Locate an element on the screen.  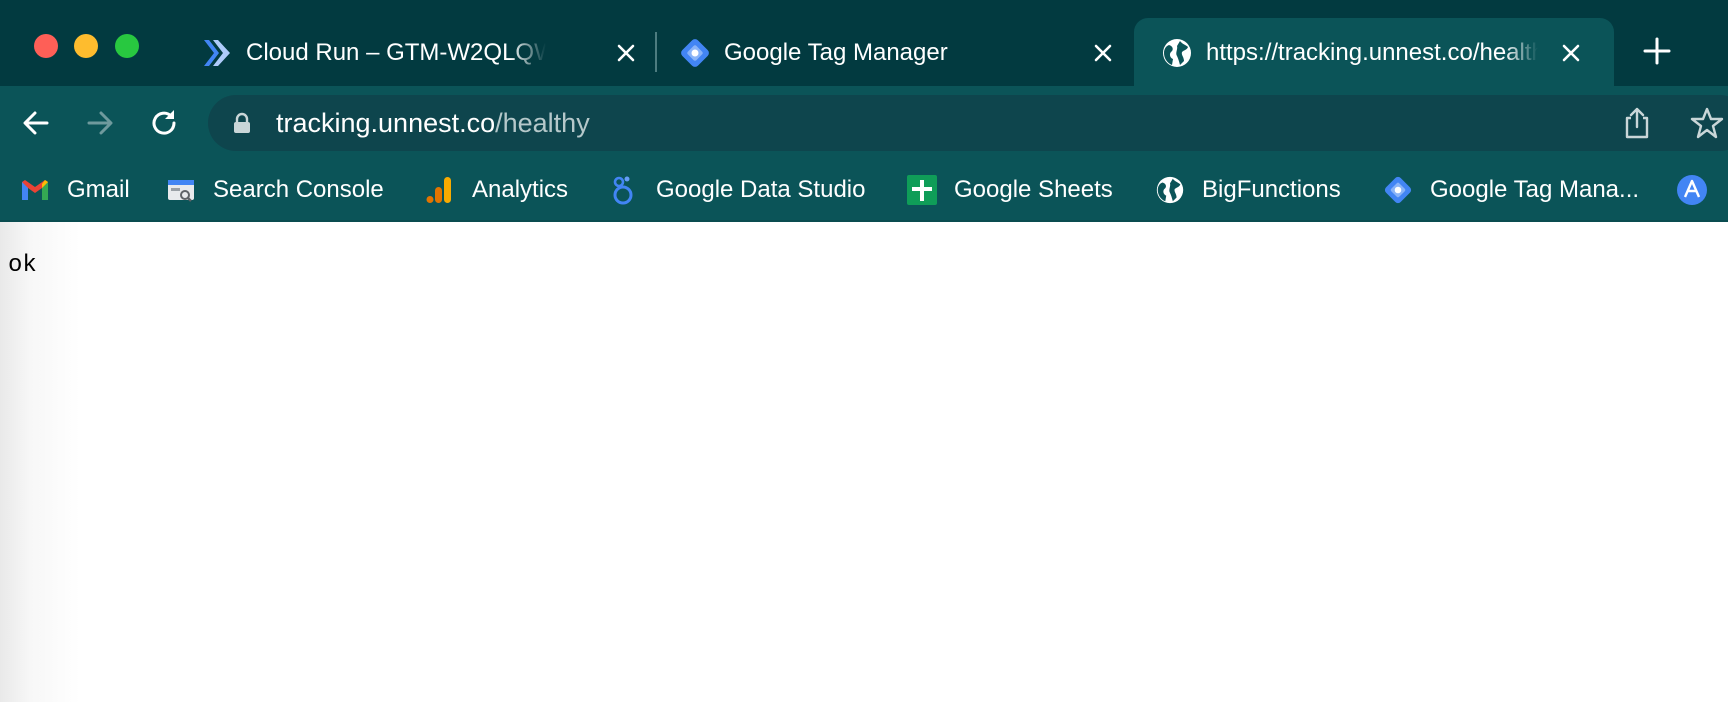
new-tab-icon is located at coordinates (1657, 51).